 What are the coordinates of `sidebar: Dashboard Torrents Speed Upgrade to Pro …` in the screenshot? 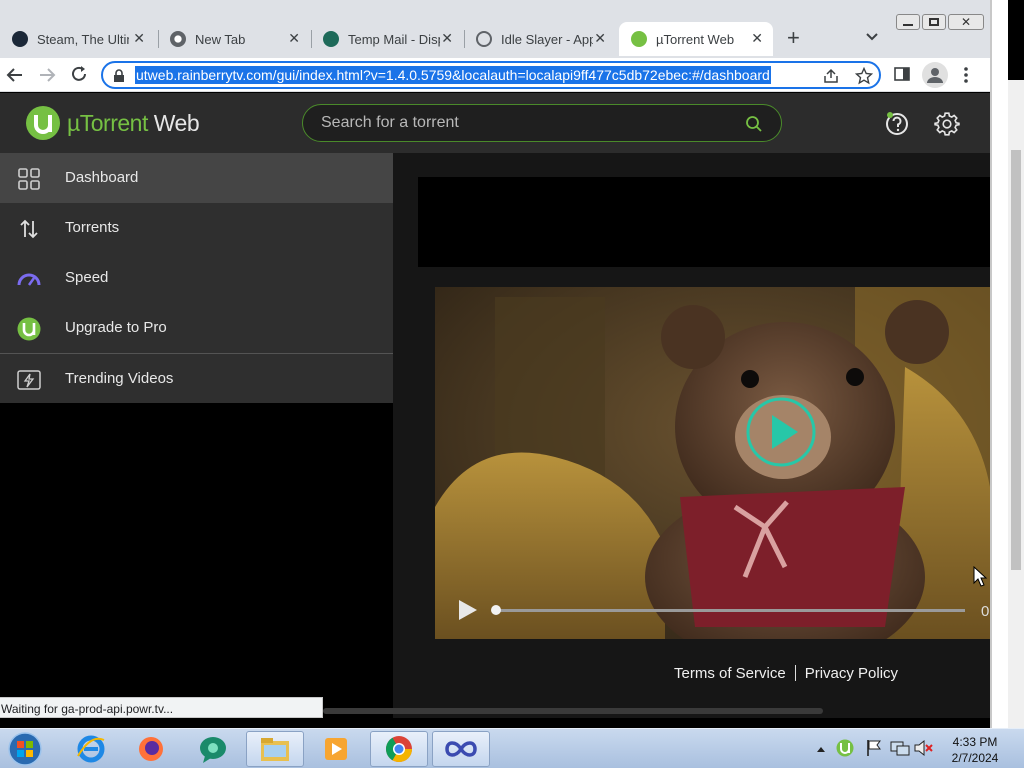 It's located at (196, 278).